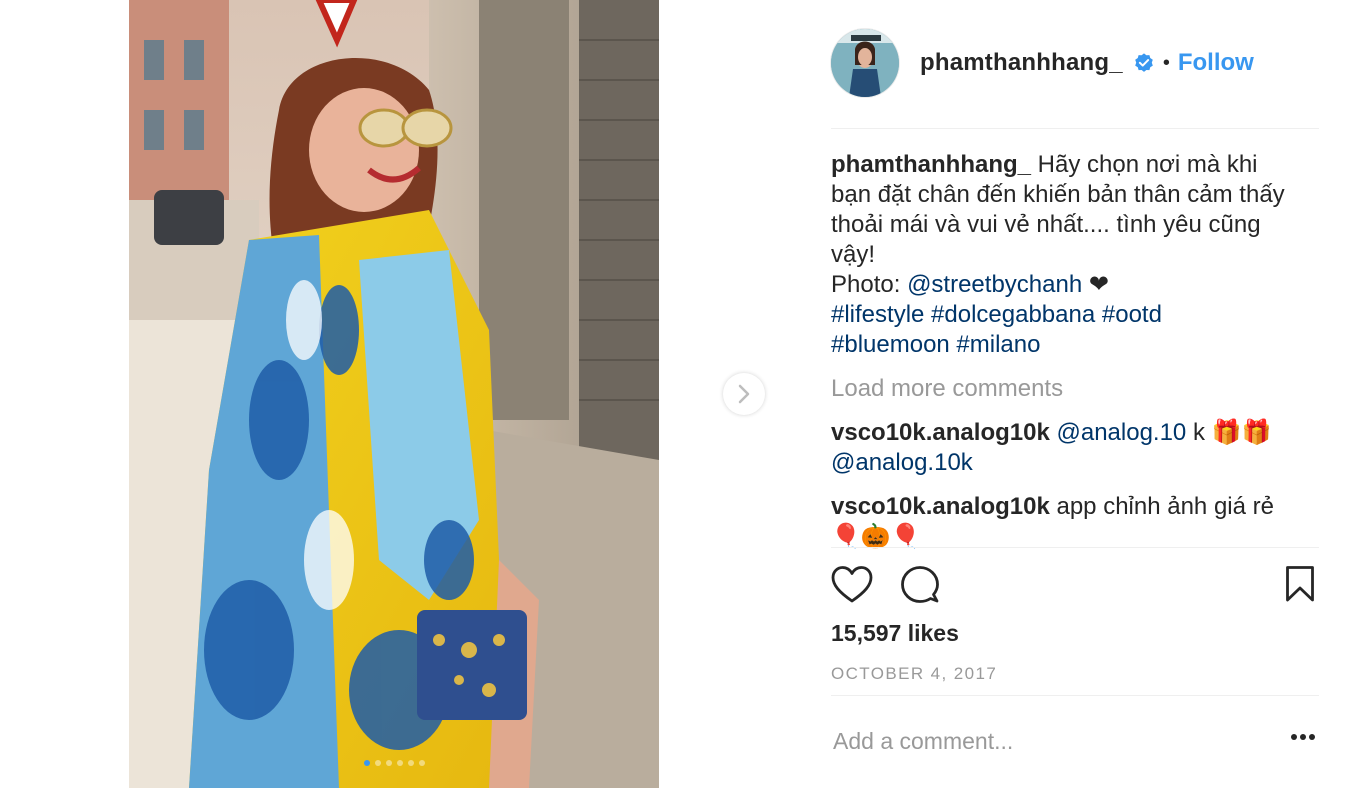  I want to click on load-more-comments-button: Load more comments, so click(1075, 389).